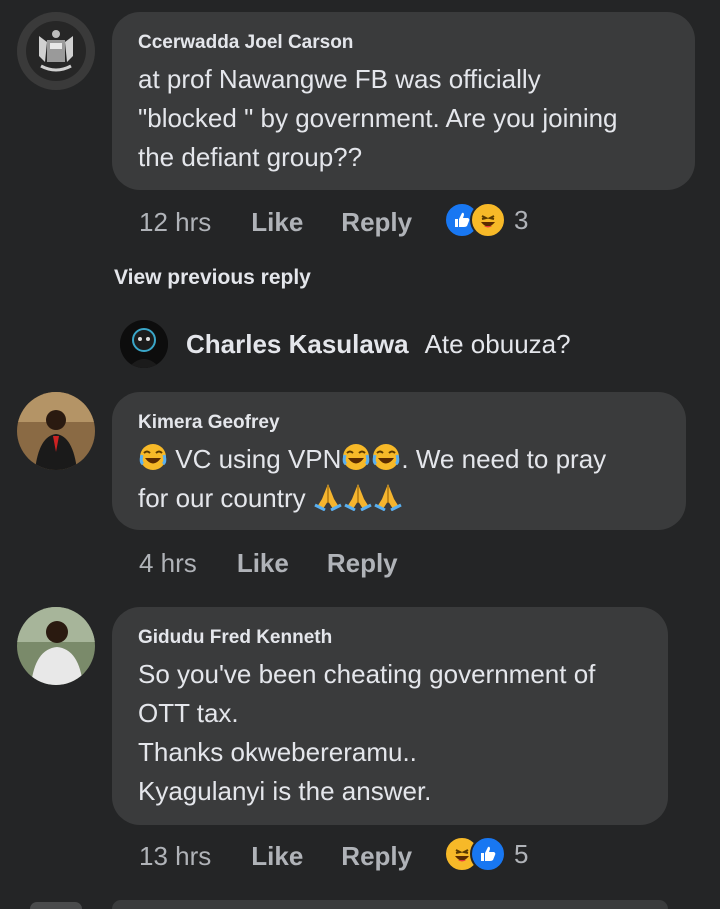  What do you see at coordinates (297, 344) in the screenshot?
I see `reply-author: Charles Kasulawa` at bounding box center [297, 344].